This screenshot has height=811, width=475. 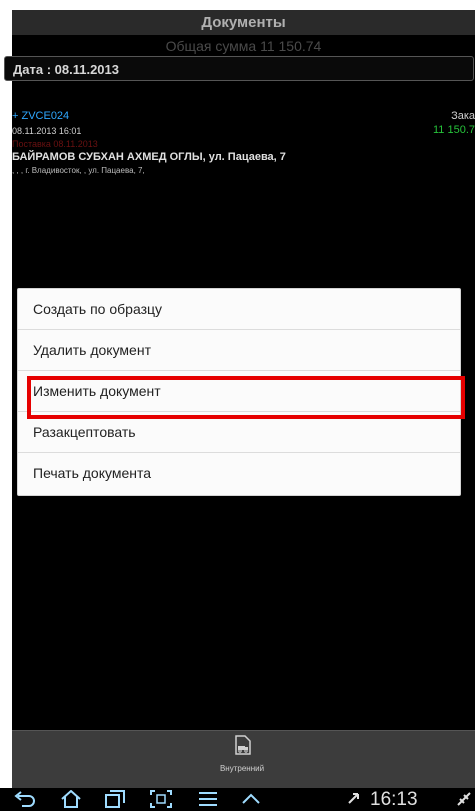 I want to click on menu-item-print-document: Печать документа, so click(x=239, y=473).